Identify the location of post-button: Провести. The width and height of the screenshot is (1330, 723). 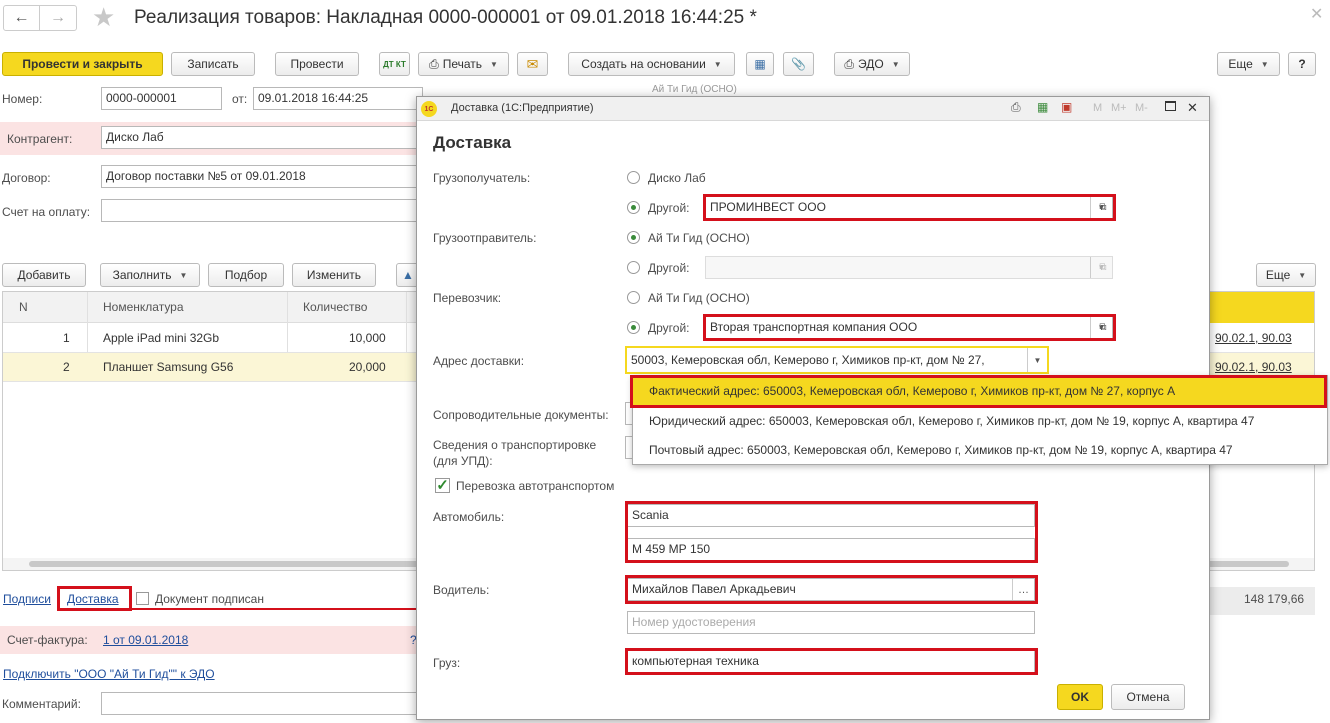
(317, 64).